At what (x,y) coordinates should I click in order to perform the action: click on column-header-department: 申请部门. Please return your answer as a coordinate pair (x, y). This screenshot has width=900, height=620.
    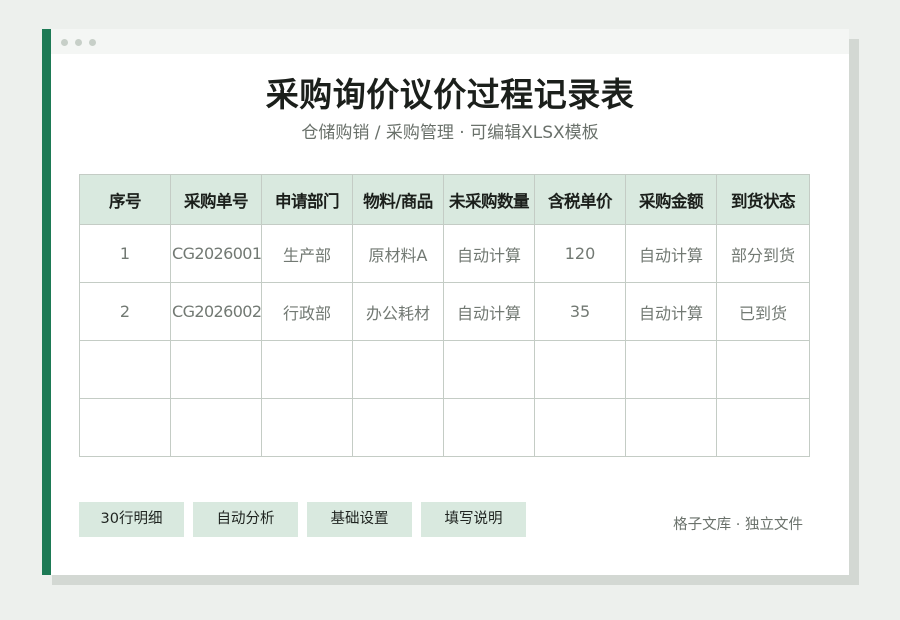
    Looking at the image, I should click on (307, 199).